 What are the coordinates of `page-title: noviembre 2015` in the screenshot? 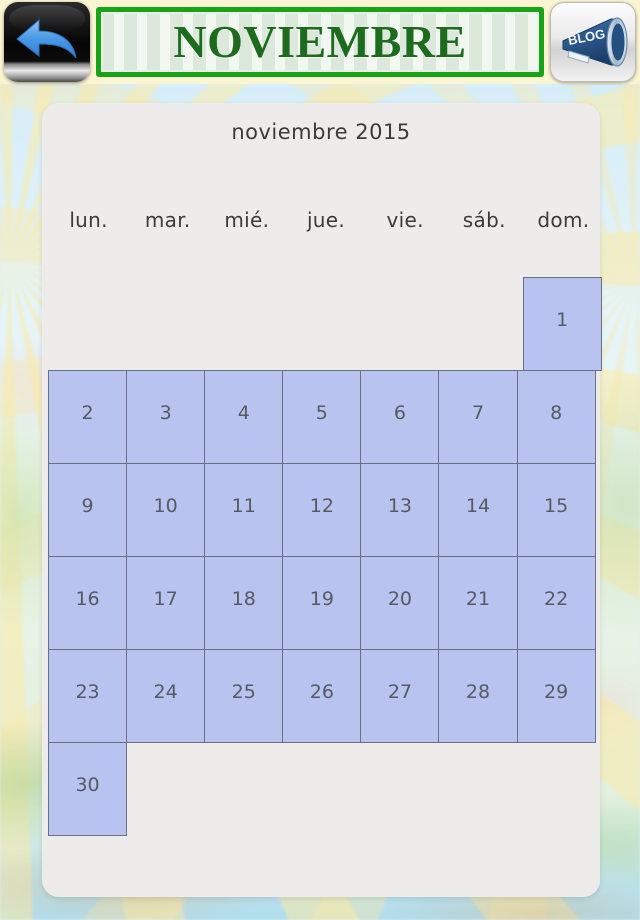 It's located at (321, 132).